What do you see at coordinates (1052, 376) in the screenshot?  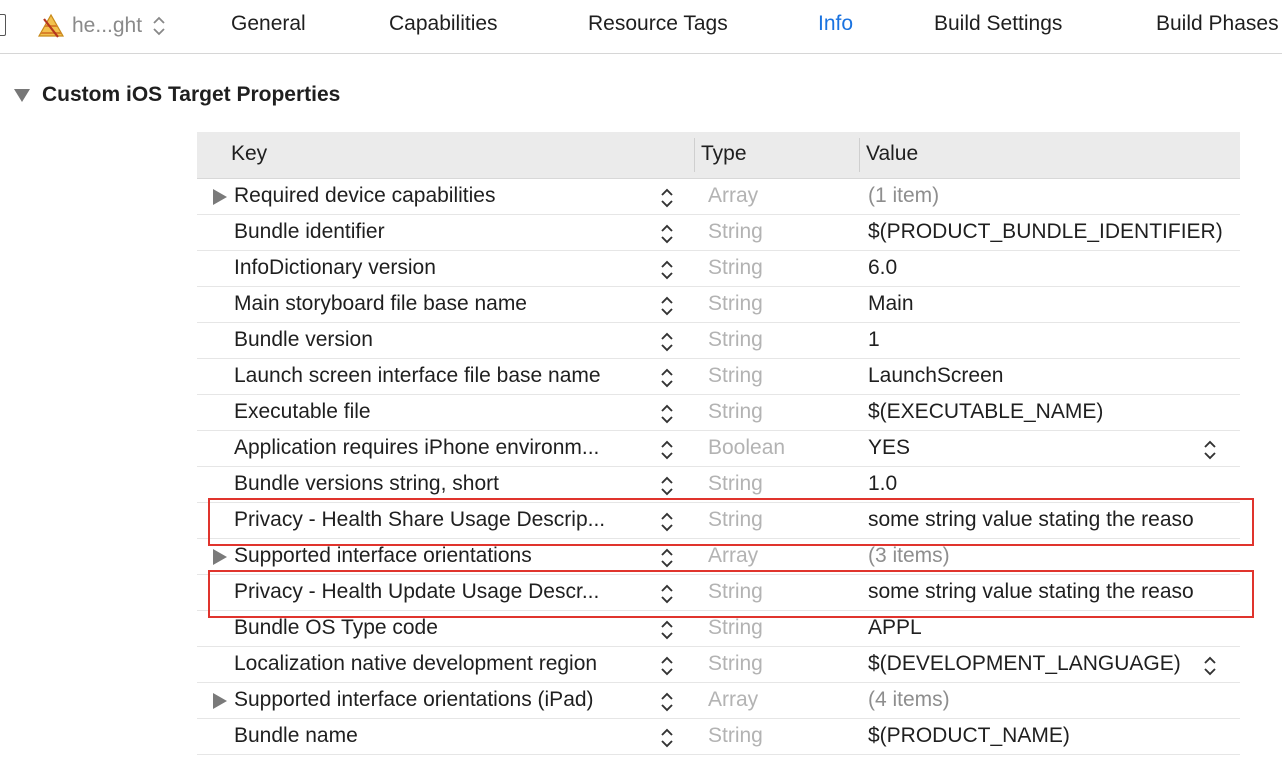 I see `row-value: LaunchScreen` at bounding box center [1052, 376].